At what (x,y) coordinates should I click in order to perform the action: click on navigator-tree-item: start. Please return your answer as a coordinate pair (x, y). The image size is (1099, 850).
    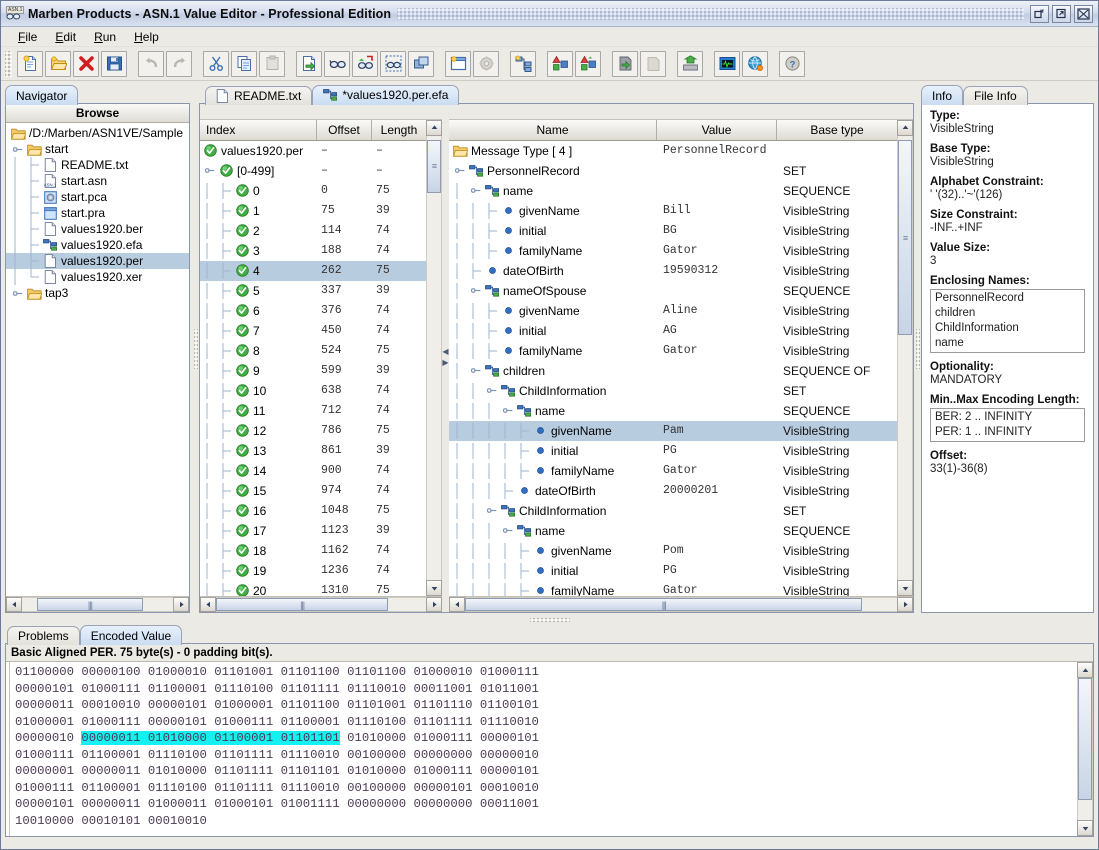
    Looking at the image, I should click on (97, 149).